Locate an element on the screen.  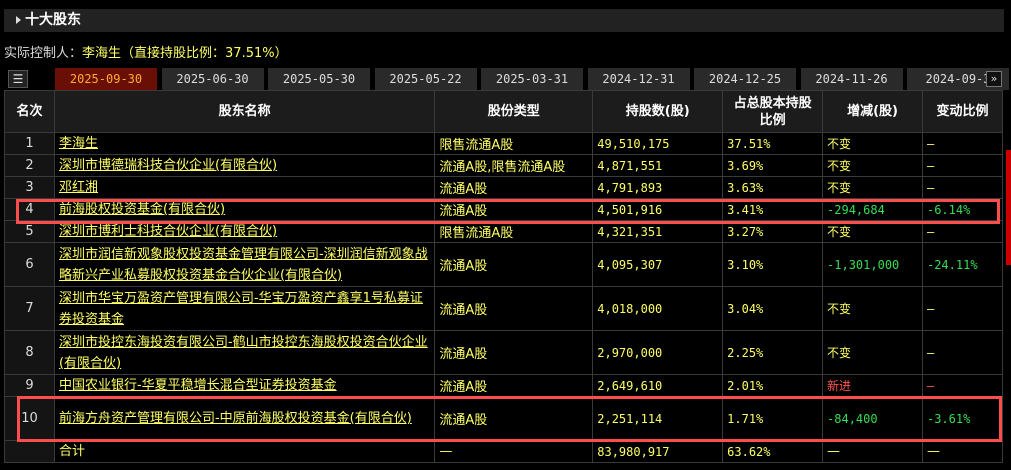
tab-date: 2025-06-30 is located at coordinates (212, 79).